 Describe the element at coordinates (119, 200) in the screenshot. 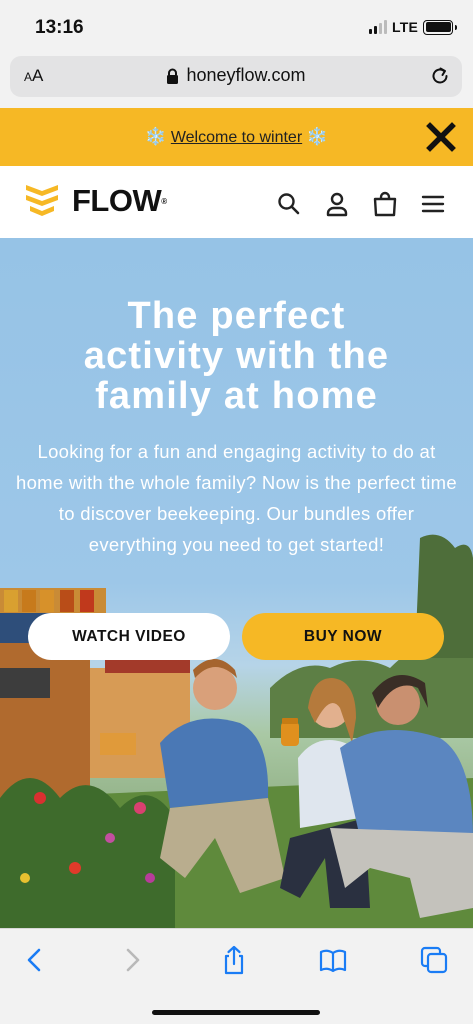

I see `brand-name: FLOW®` at that location.